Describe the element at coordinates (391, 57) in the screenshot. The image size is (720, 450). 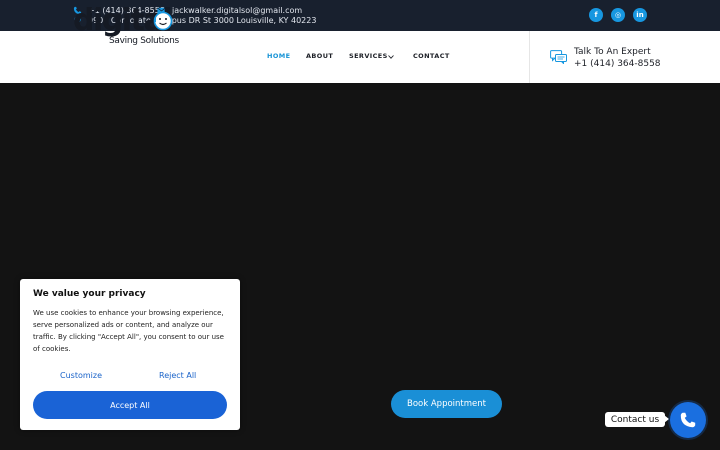
I see `chevron-down-icon` at that location.